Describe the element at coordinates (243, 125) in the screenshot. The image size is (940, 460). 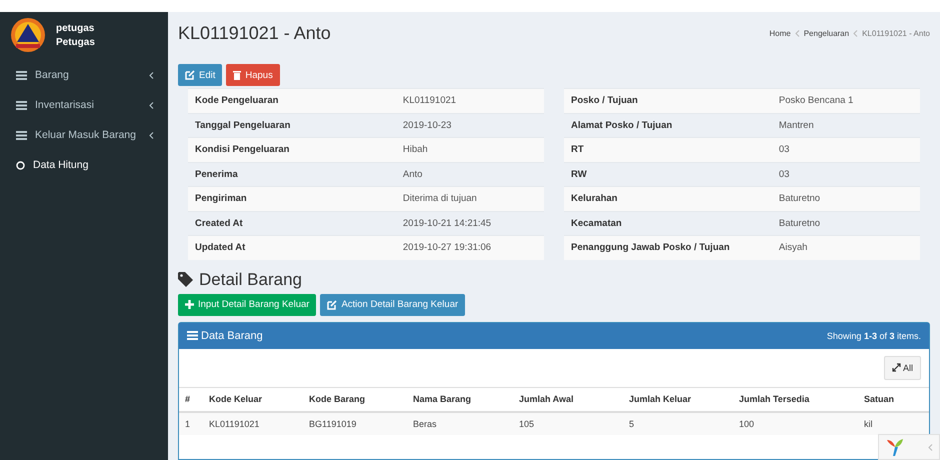
I see `detail-label: Tanggal Pengeluaran` at that location.